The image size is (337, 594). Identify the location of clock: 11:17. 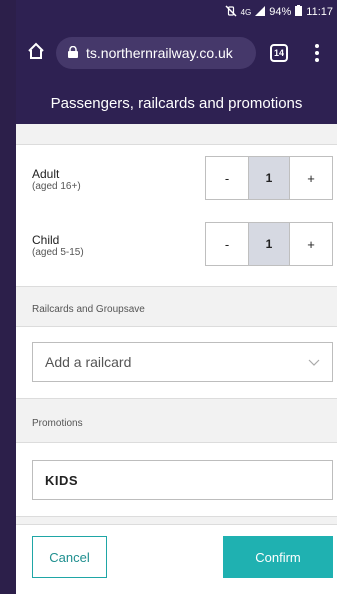
(319, 12).